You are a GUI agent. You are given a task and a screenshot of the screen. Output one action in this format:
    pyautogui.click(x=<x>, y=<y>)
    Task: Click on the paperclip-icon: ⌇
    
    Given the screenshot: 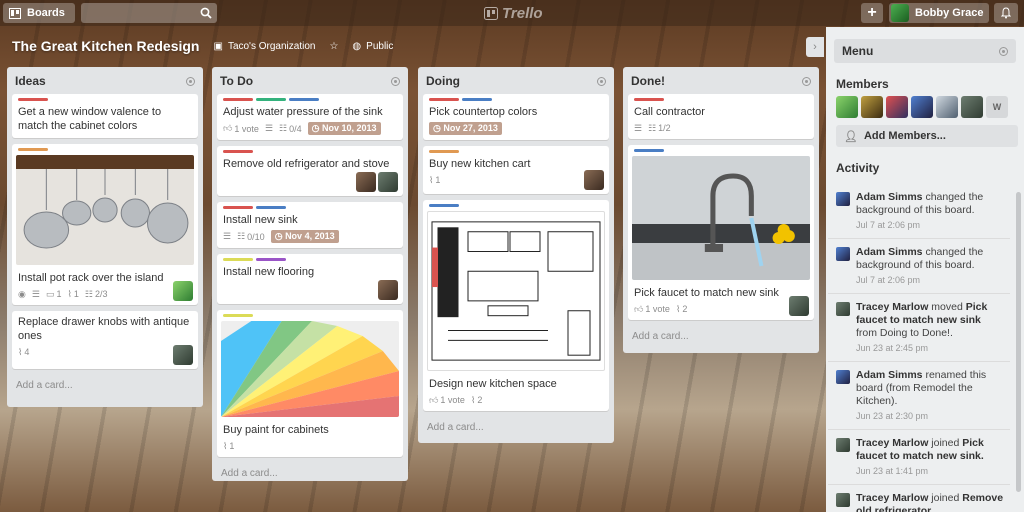 What is the action you would take?
    pyautogui.click(x=69, y=293)
    